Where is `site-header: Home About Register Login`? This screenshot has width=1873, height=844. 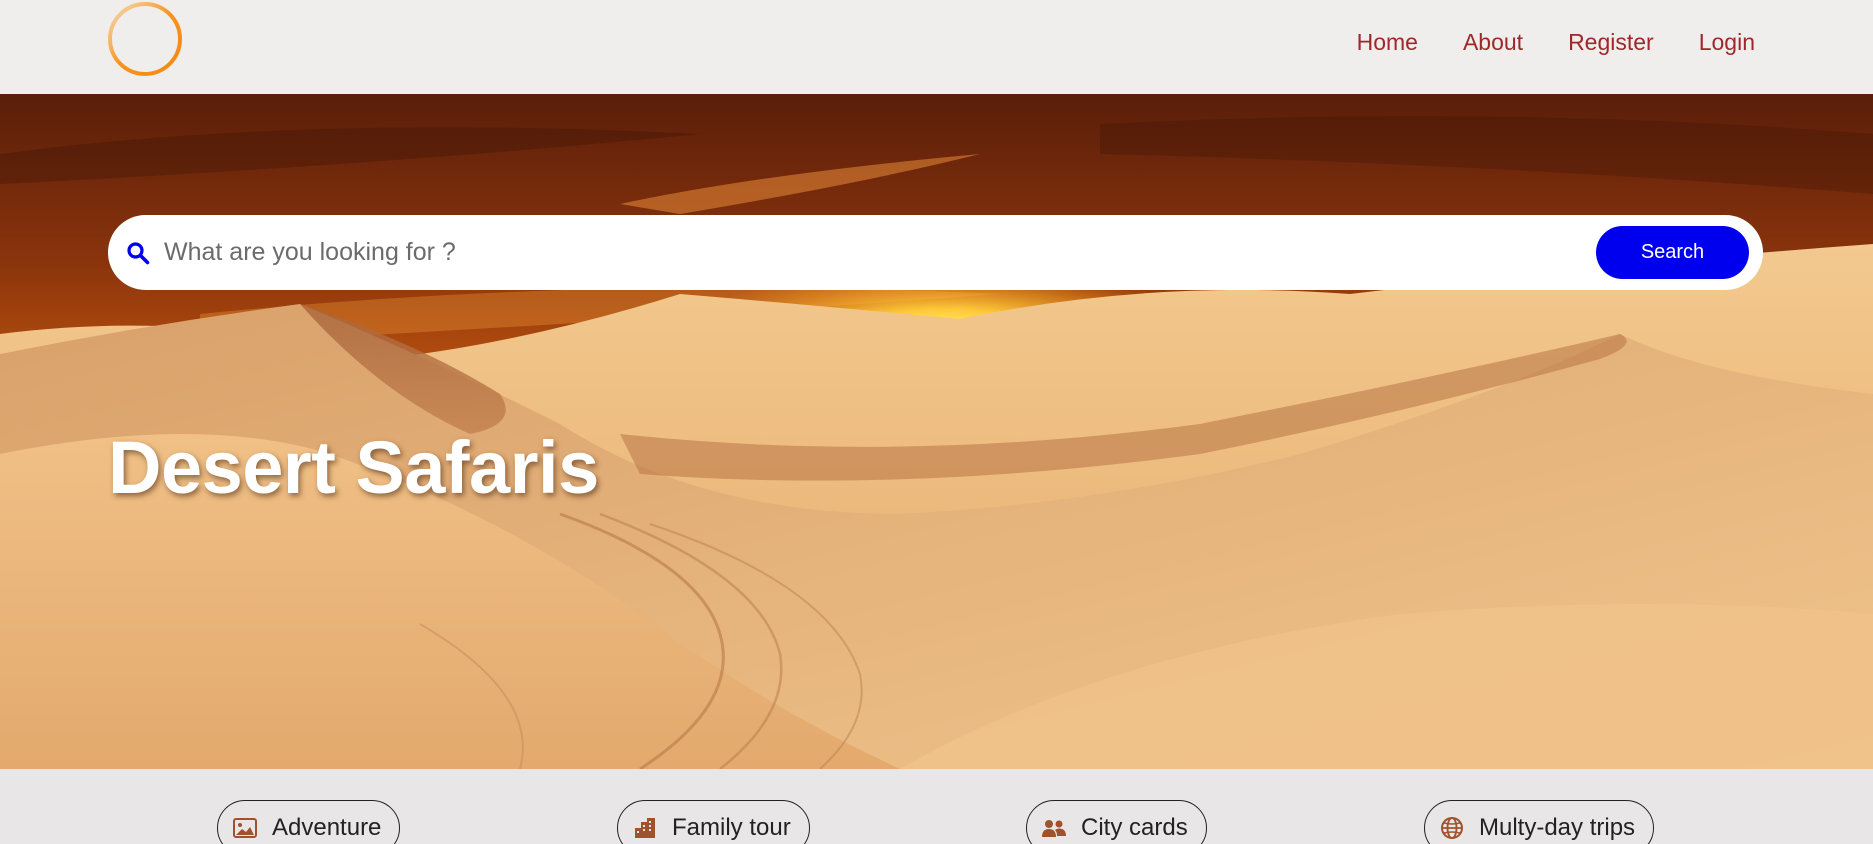 site-header: Home About Register Login is located at coordinates (936, 47).